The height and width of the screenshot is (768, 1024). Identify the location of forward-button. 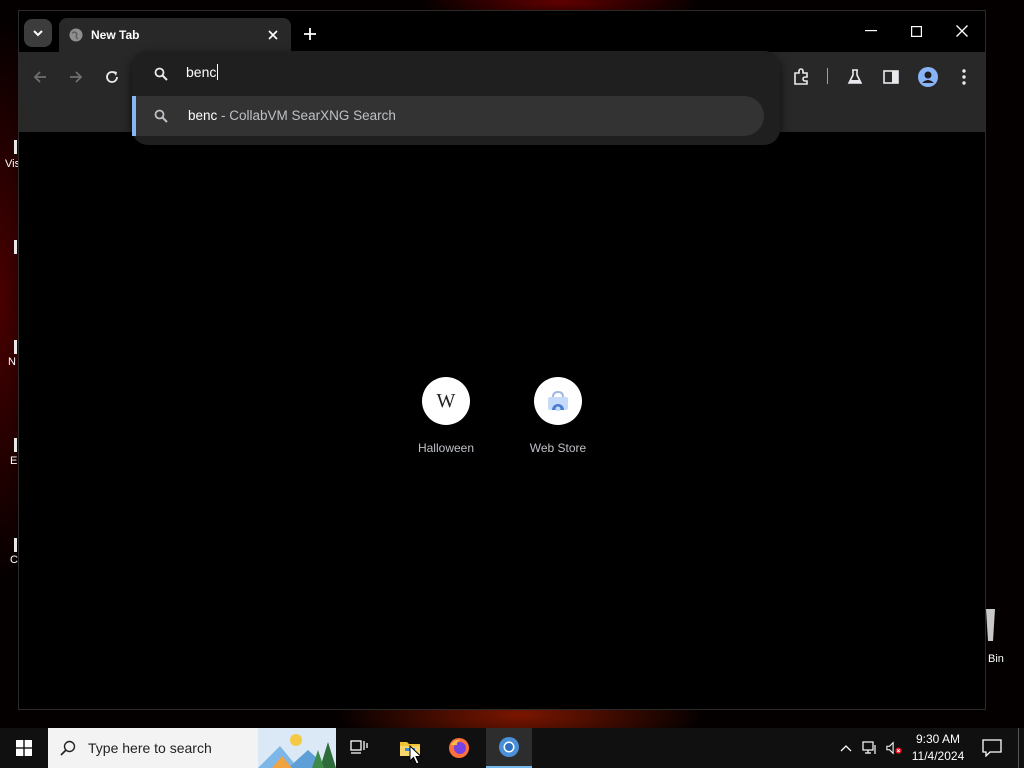
(76, 77).